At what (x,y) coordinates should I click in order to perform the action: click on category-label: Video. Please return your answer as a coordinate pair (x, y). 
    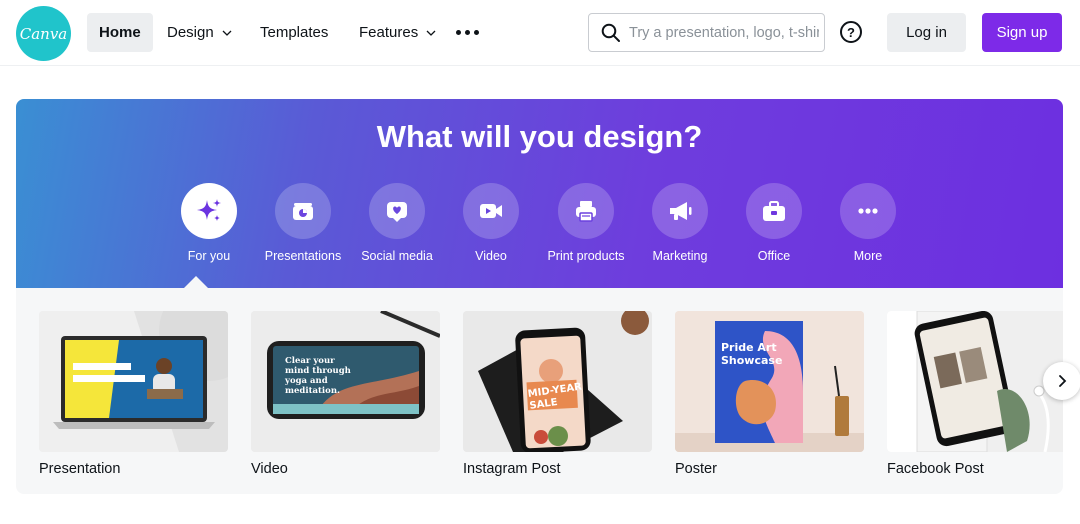
    Looking at the image, I should click on (491, 256).